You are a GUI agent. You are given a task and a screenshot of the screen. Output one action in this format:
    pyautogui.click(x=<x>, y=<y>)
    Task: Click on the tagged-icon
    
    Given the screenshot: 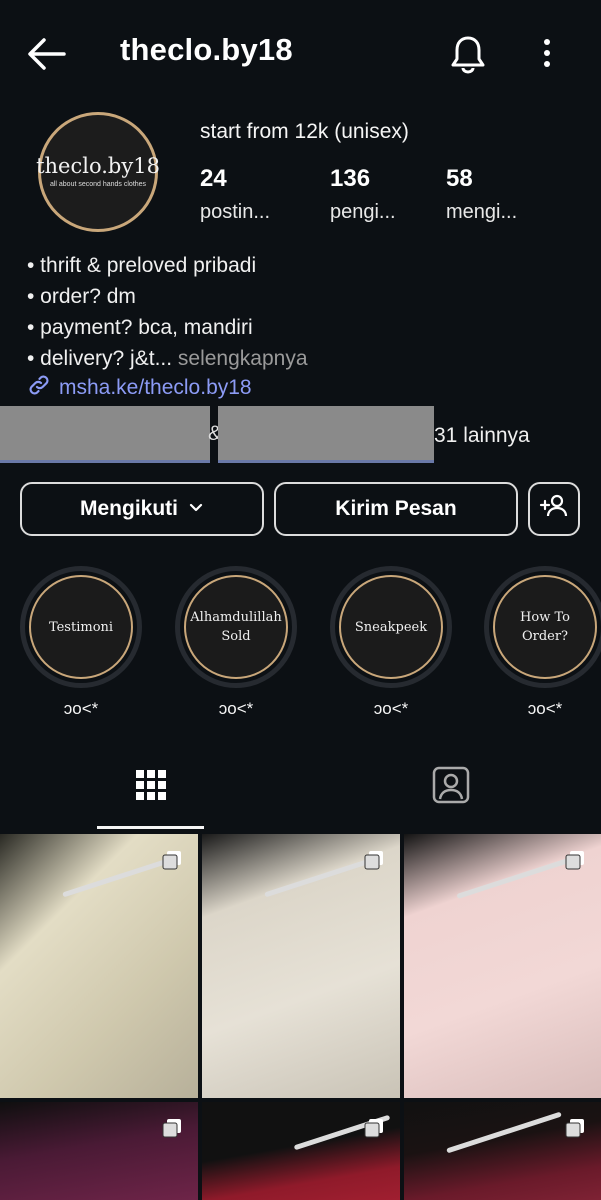 What is the action you would take?
    pyautogui.click(x=451, y=787)
    